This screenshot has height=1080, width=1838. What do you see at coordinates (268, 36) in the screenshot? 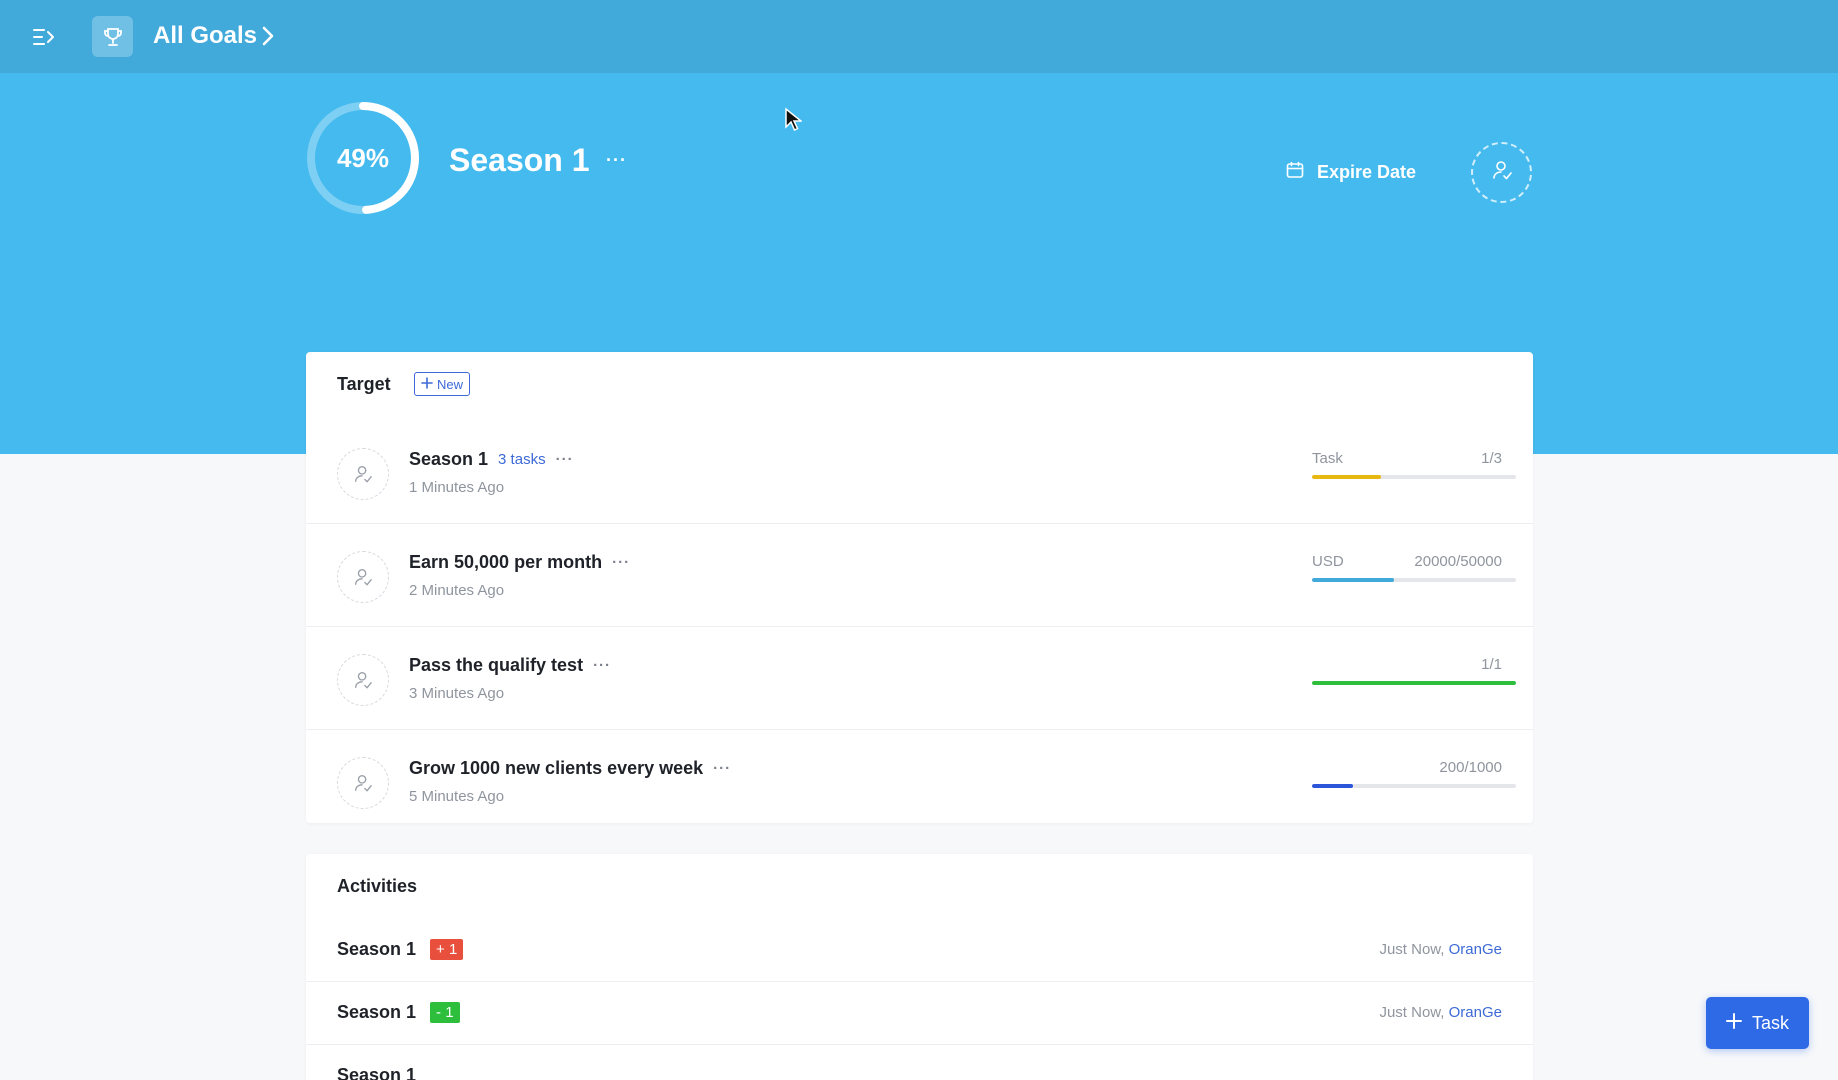
I see `chevron-right-icon` at bounding box center [268, 36].